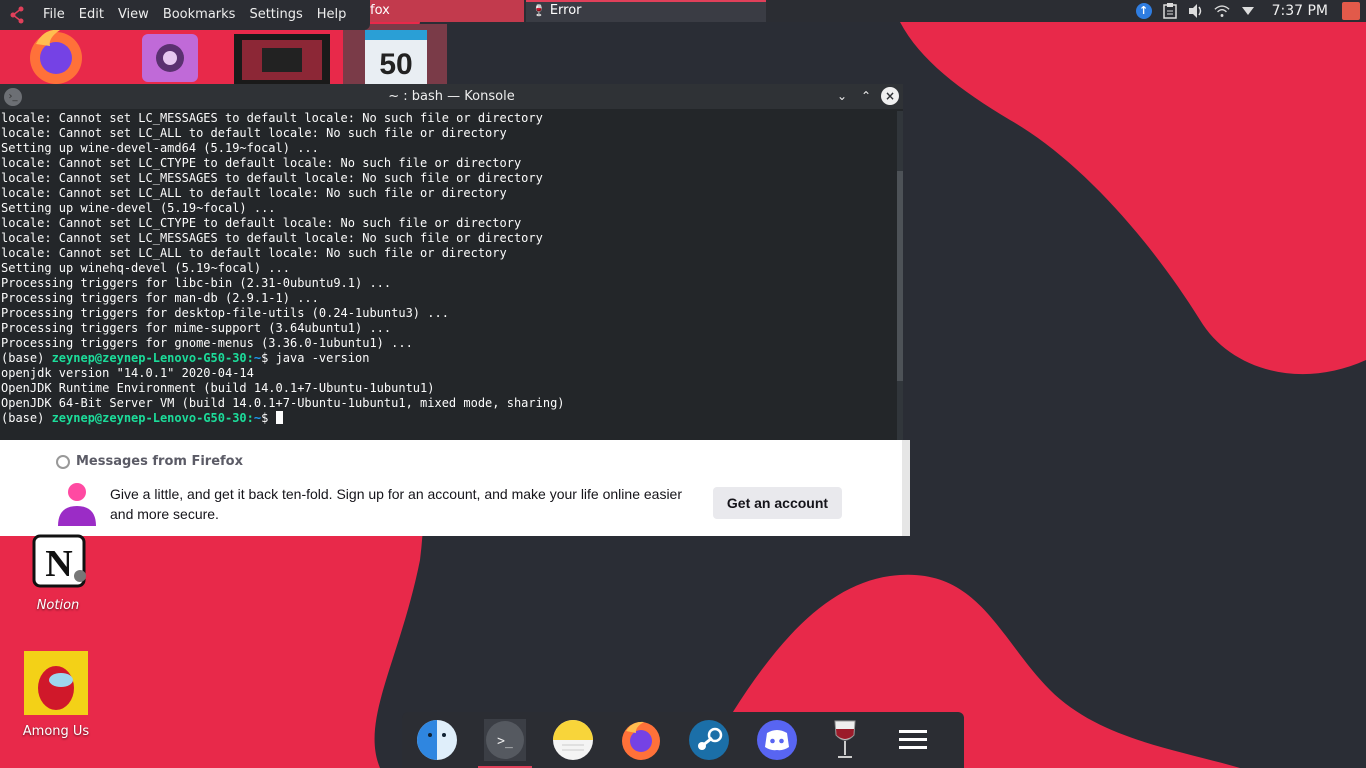  I want to click on minimize-icon: ⌄, so click(842, 96).